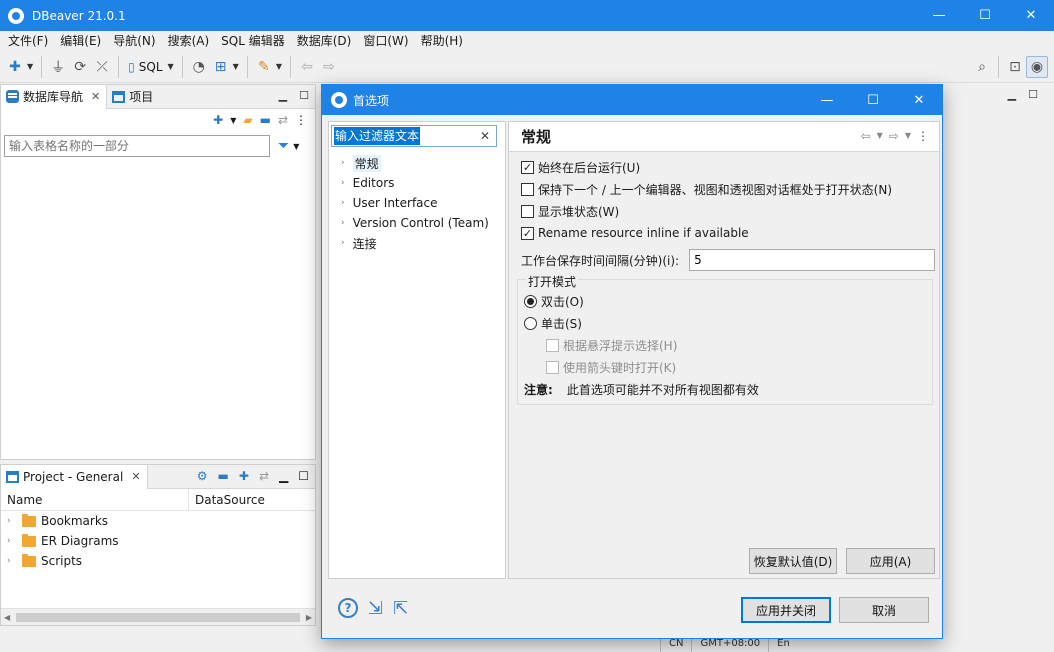 This screenshot has height=652, width=1054. Describe the element at coordinates (7, 617) in the screenshot. I see `scroll-left-icon: ◀` at that location.